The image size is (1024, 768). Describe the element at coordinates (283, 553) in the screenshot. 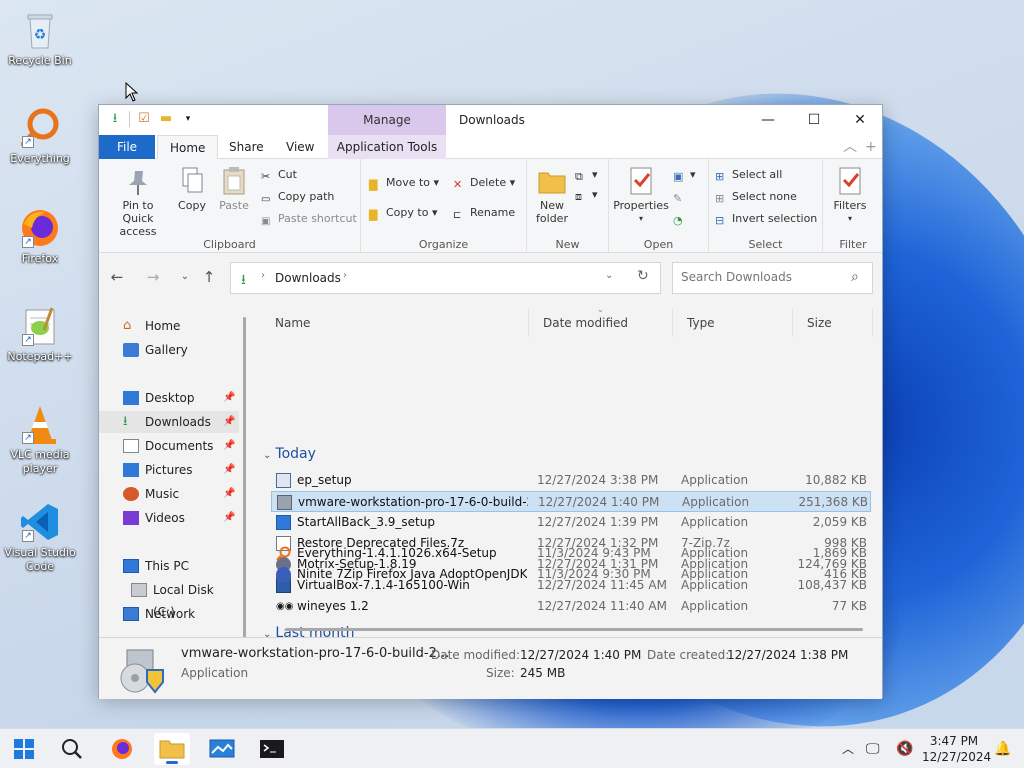

I see `everything-setup-icon` at that location.